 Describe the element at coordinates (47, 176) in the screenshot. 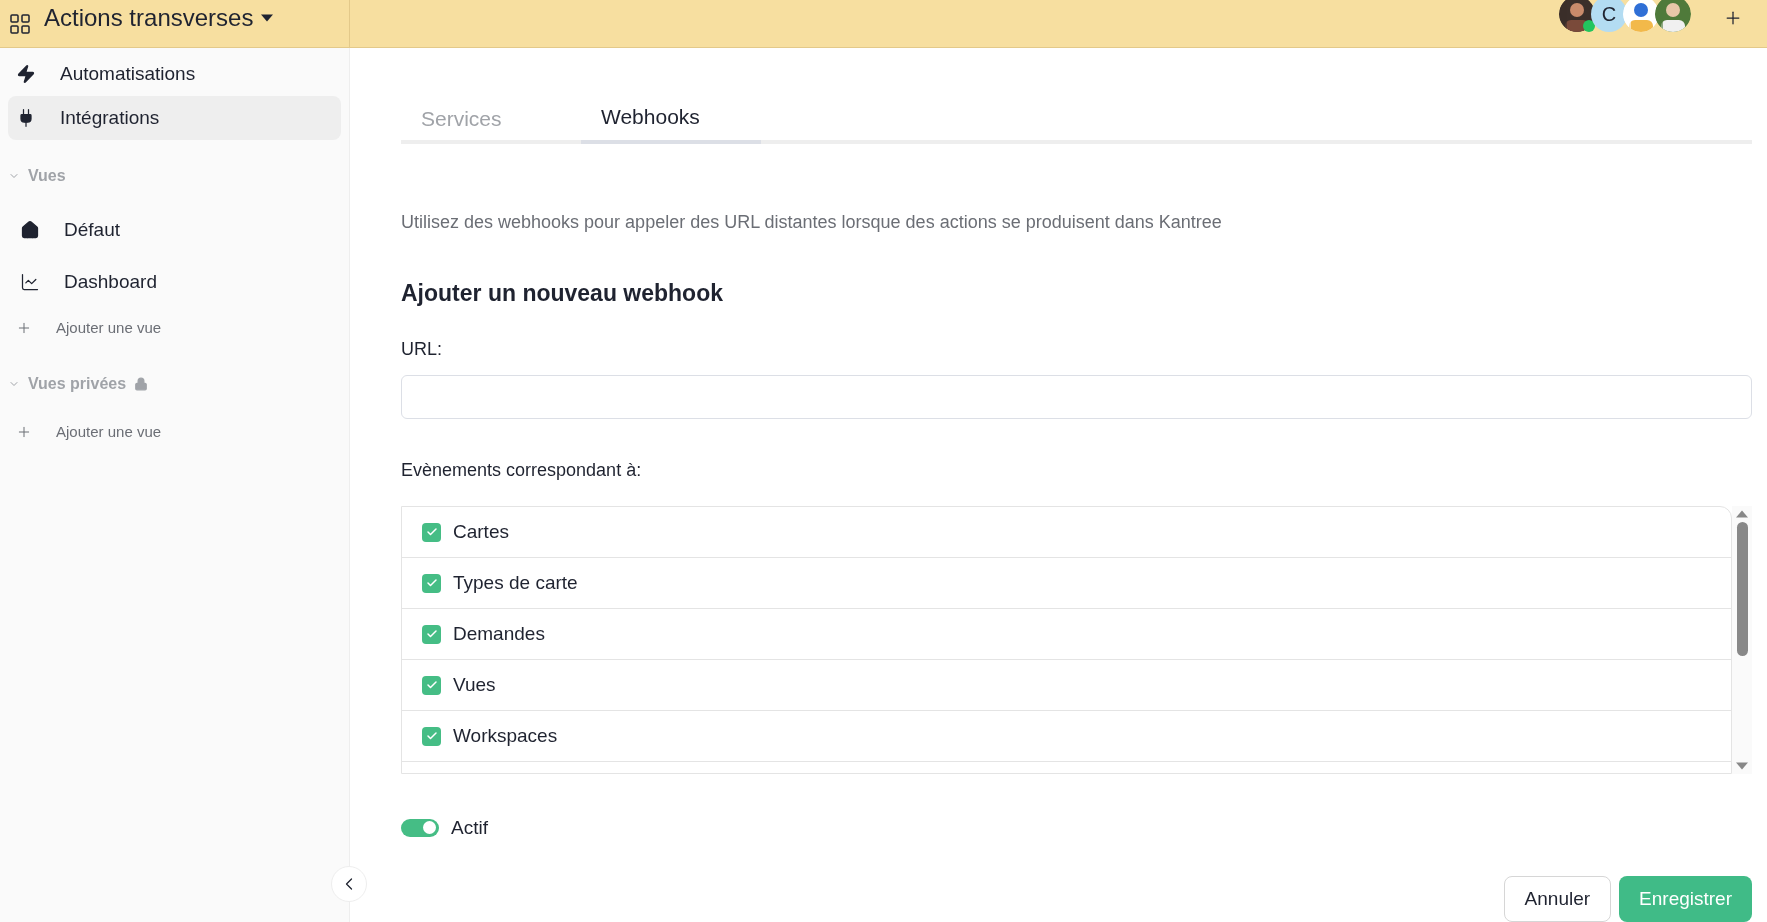

I see `section-title: Vues` at that location.